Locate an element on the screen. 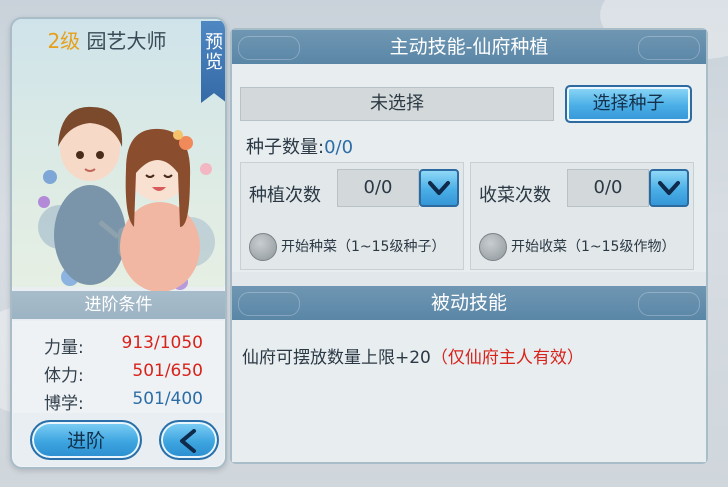 The height and width of the screenshot is (487, 728). planting-box: 种植次数 0/0 开始种菜（1~15级种子） is located at coordinates (352, 216).